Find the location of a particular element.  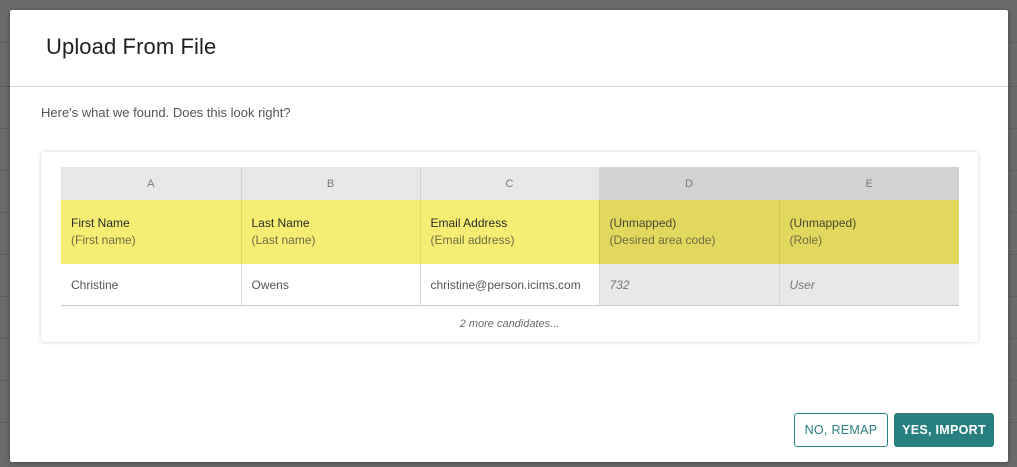

sample-value: Owens is located at coordinates (330, 285).